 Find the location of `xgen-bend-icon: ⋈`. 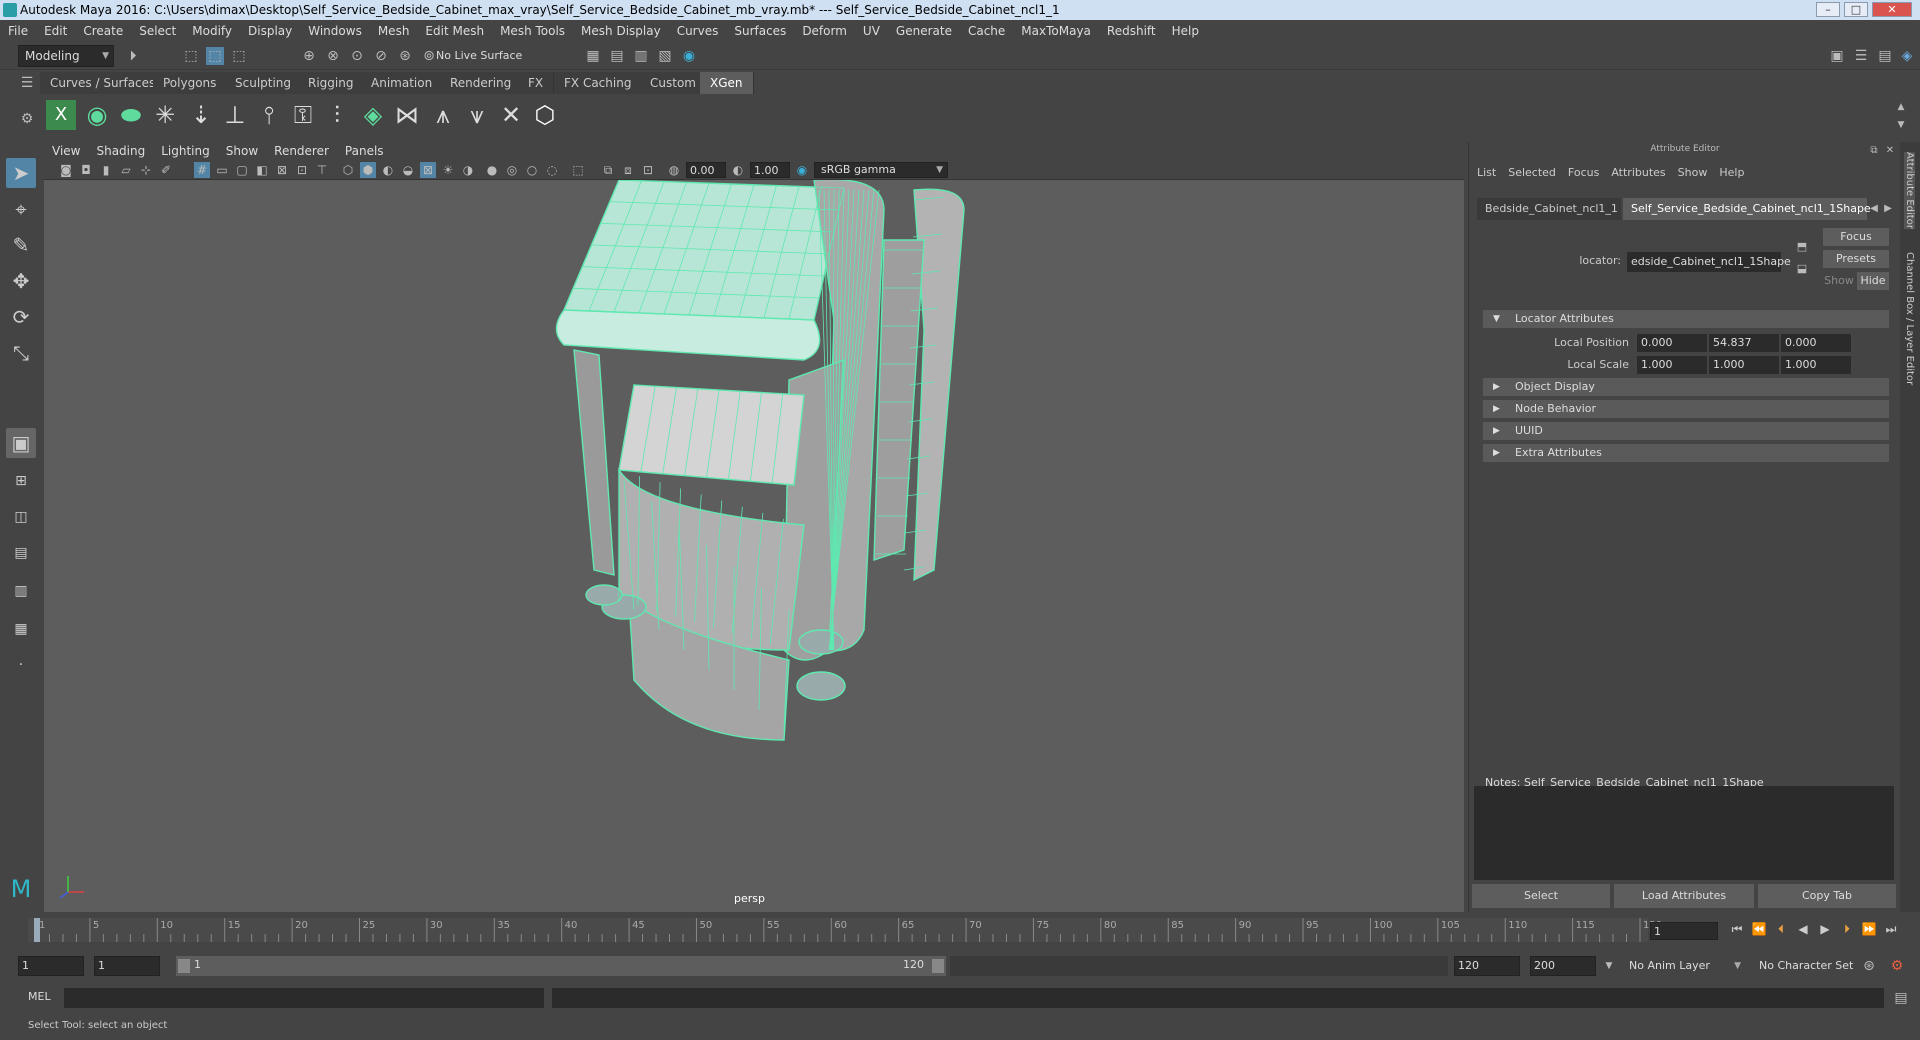

xgen-bend-icon: ⋈ is located at coordinates (407, 115).